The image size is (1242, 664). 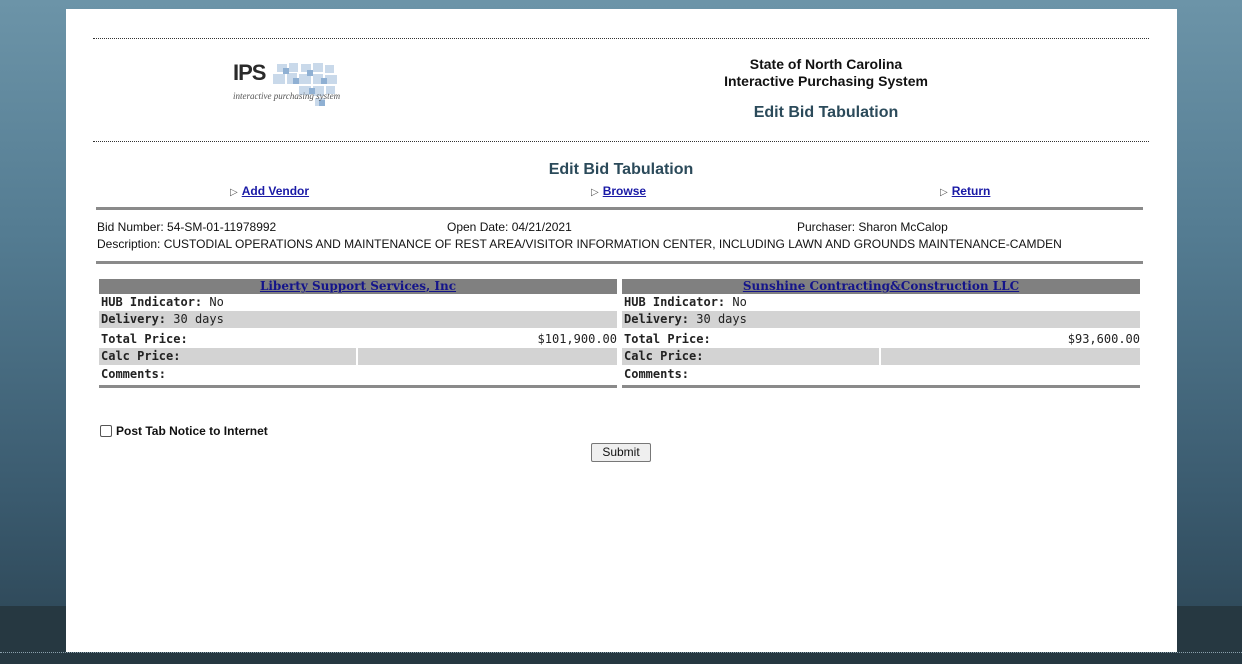 I want to click on top-divider, so click(x=621, y=38).